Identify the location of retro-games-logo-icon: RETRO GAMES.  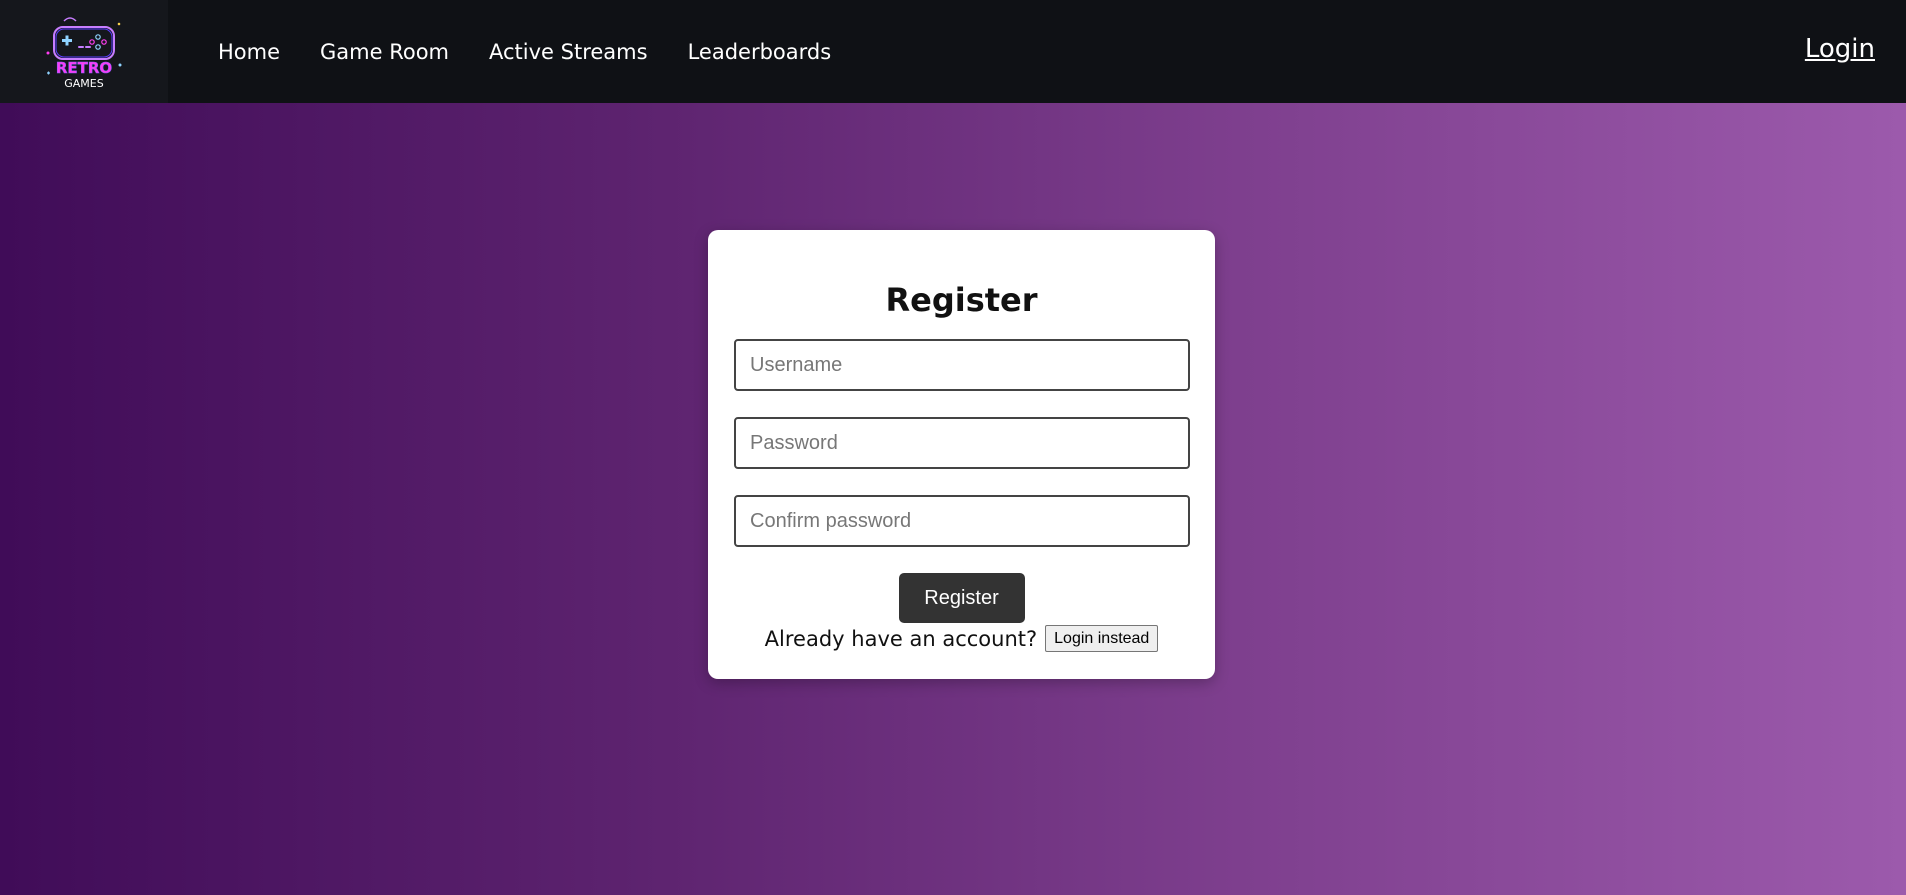
(84, 53).